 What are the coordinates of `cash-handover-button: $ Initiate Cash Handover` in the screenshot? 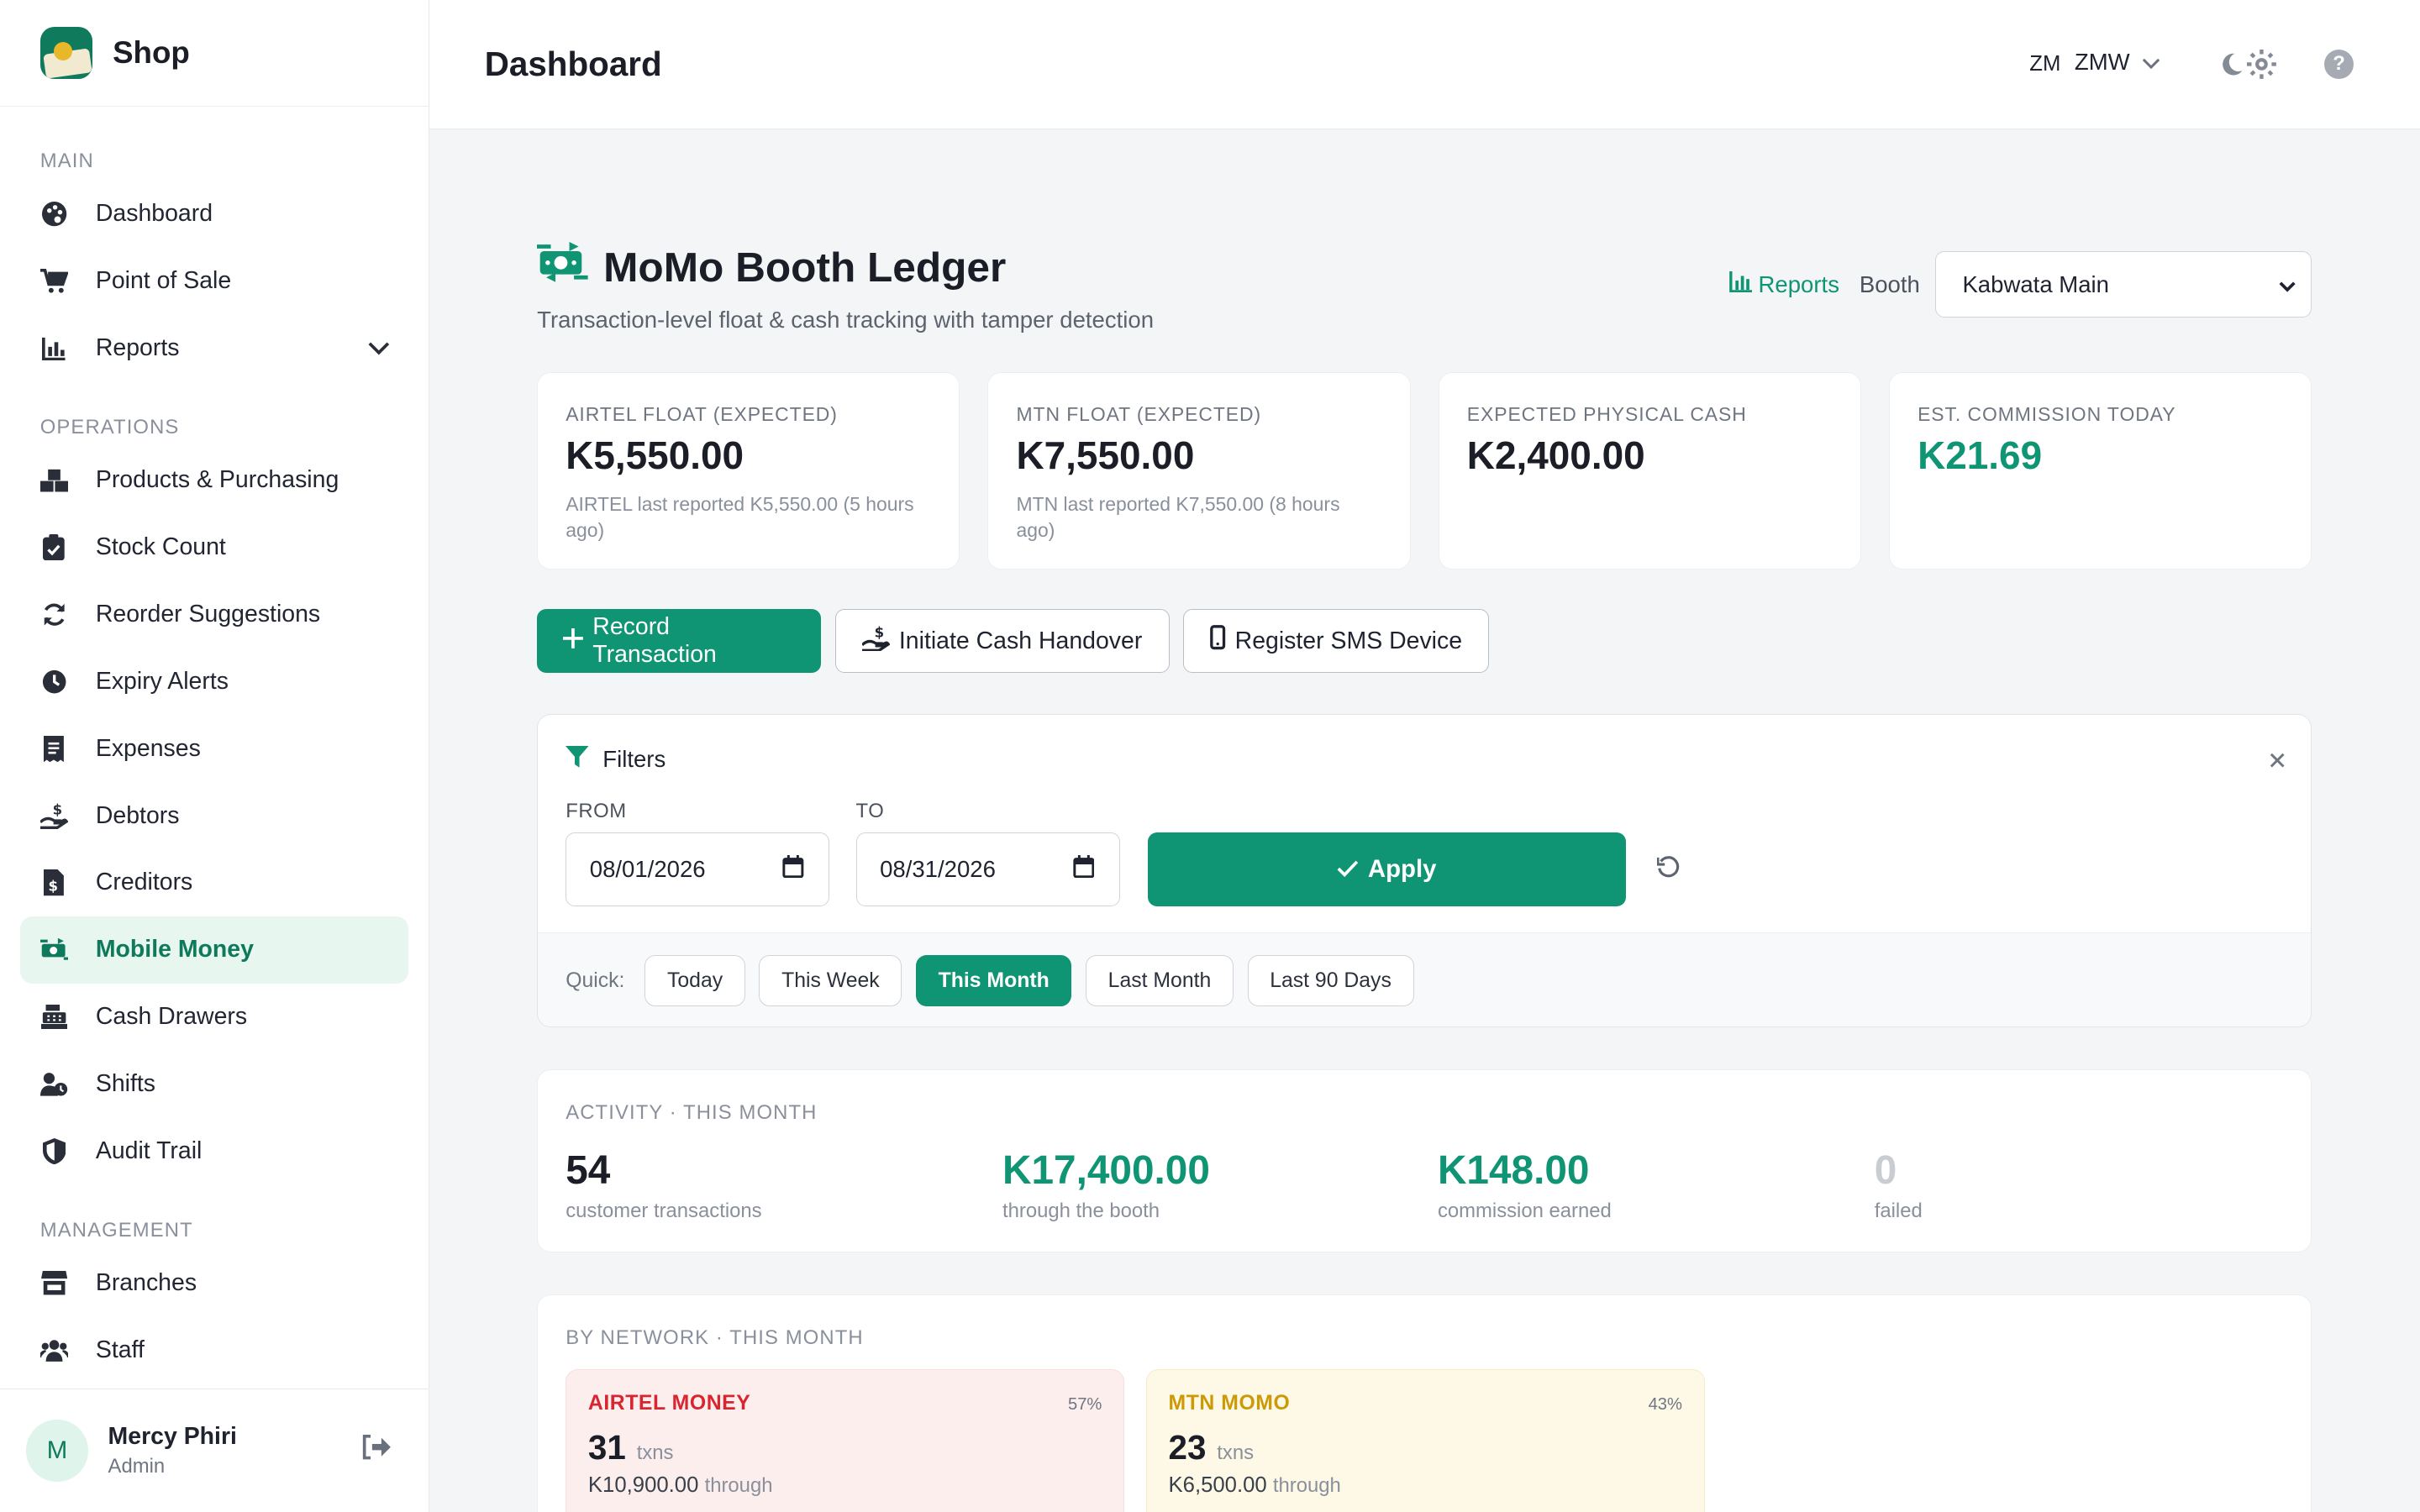 It's located at (1002, 641).